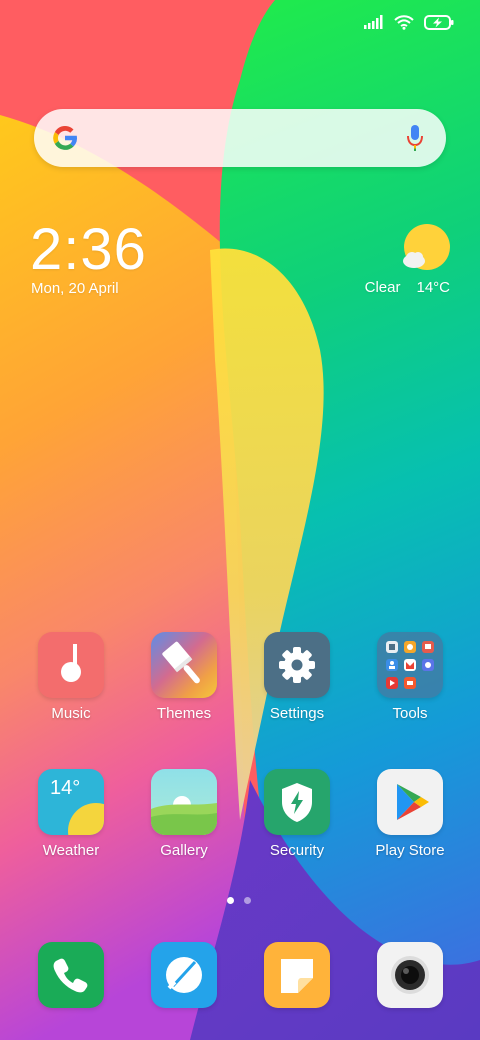 The height and width of the screenshot is (1040, 480). Describe the element at coordinates (230, 900) in the screenshot. I see `page-dot-active` at that location.